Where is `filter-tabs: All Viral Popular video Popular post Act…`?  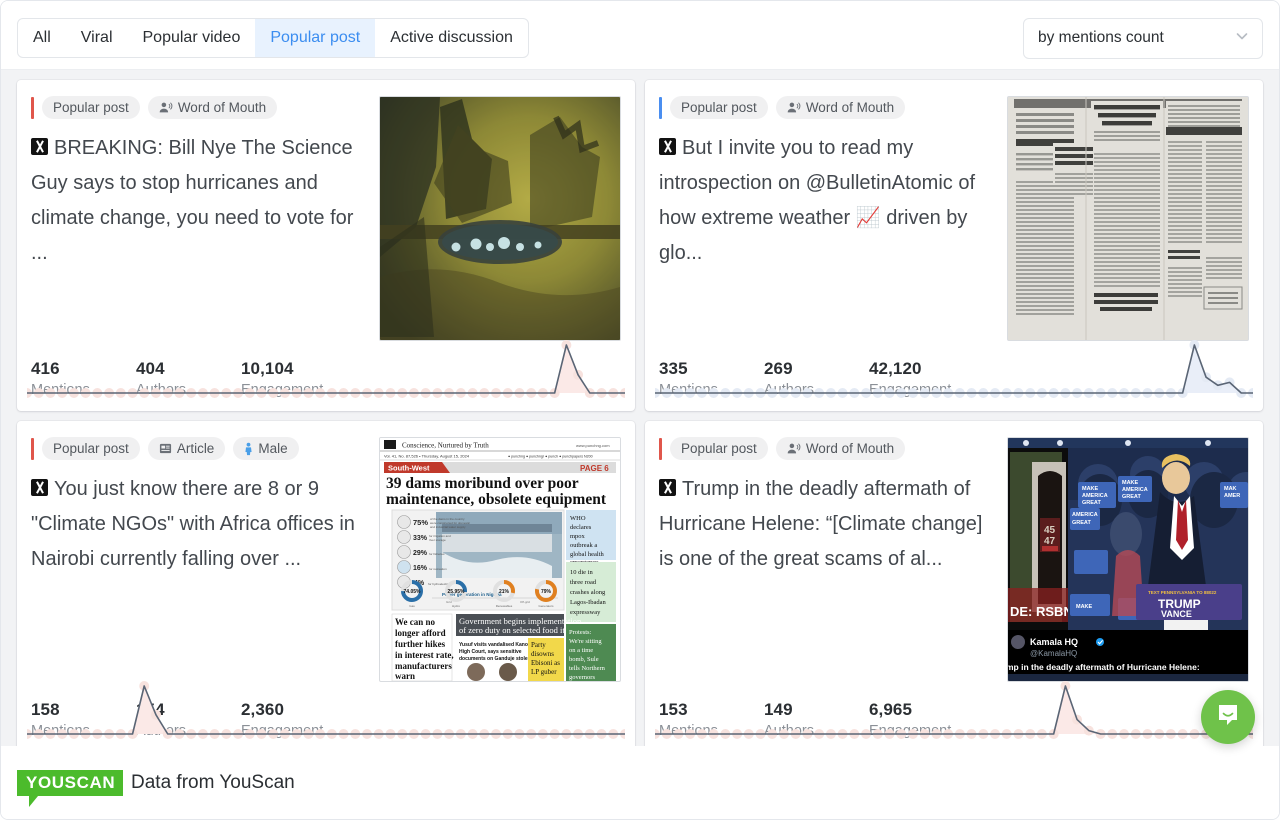 filter-tabs: All Viral Popular video Popular post Act… is located at coordinates (273, 38).